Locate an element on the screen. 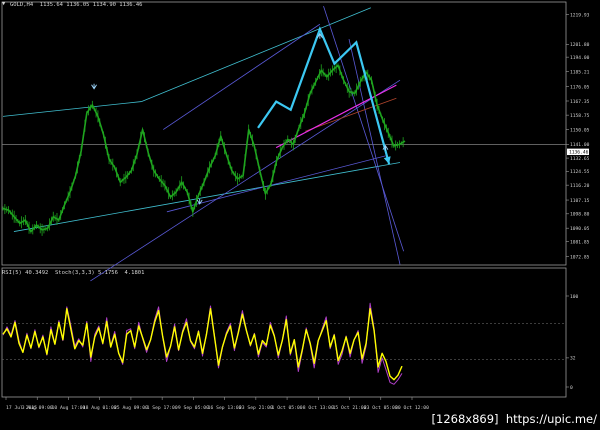 The image size is (600, 430). rsi-line is located at coordinates (202, 344).